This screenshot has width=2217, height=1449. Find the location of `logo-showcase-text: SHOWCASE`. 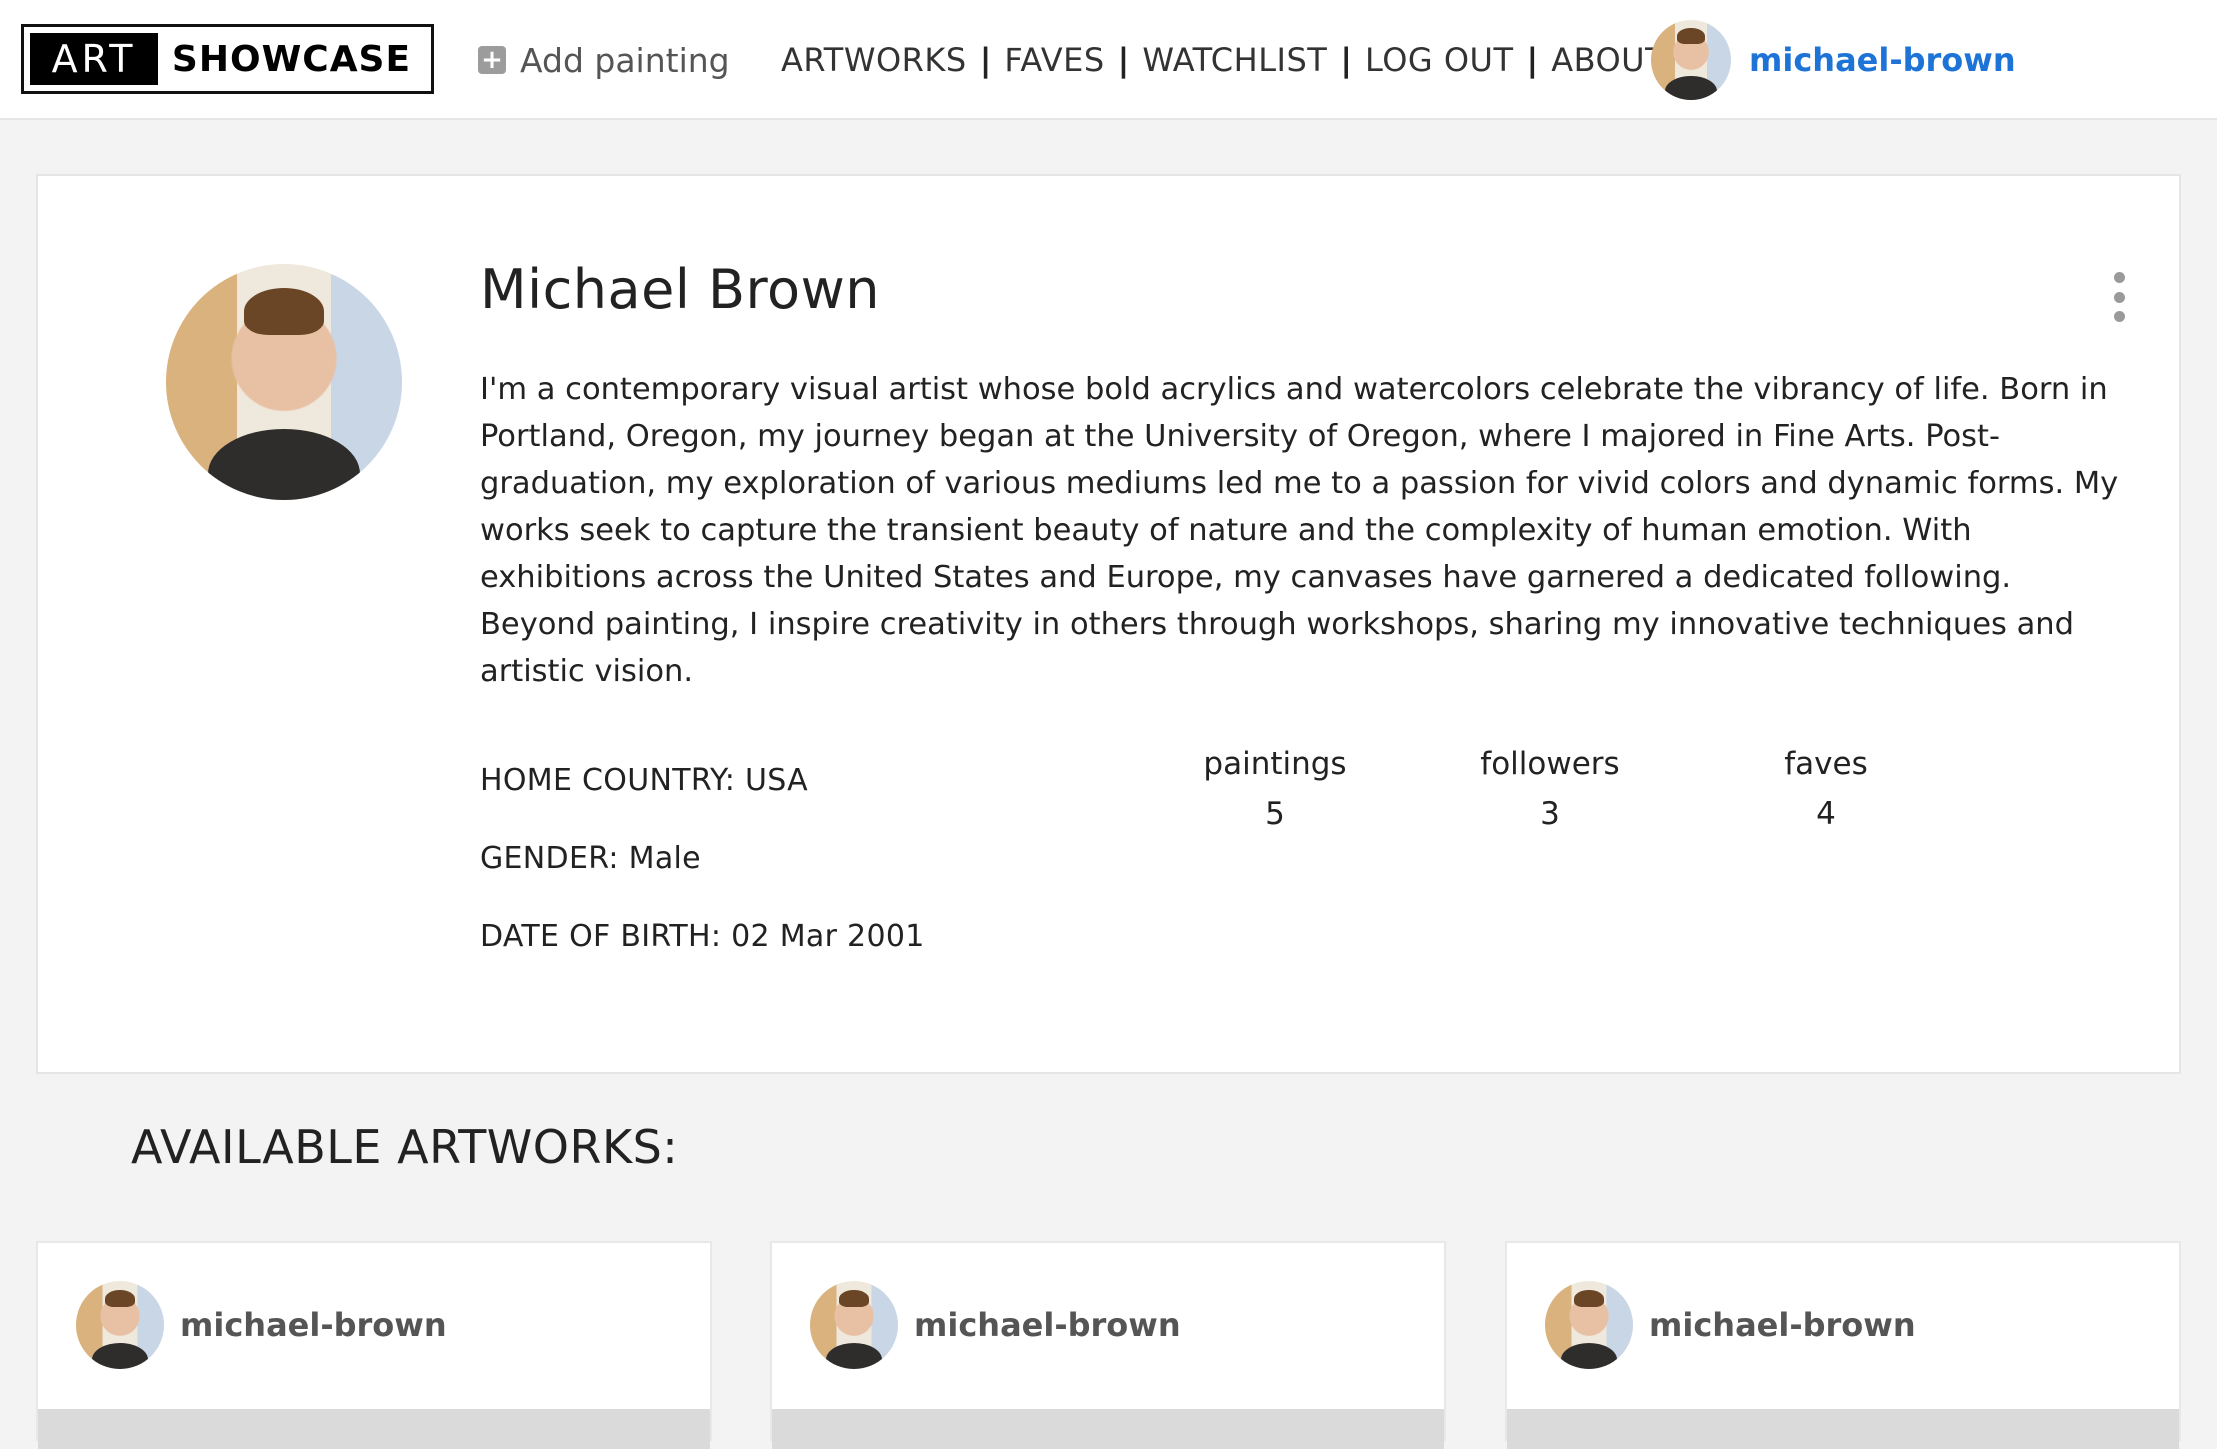

logo-showcase-text: SHOWCASE is located at coordinates (291, 59).